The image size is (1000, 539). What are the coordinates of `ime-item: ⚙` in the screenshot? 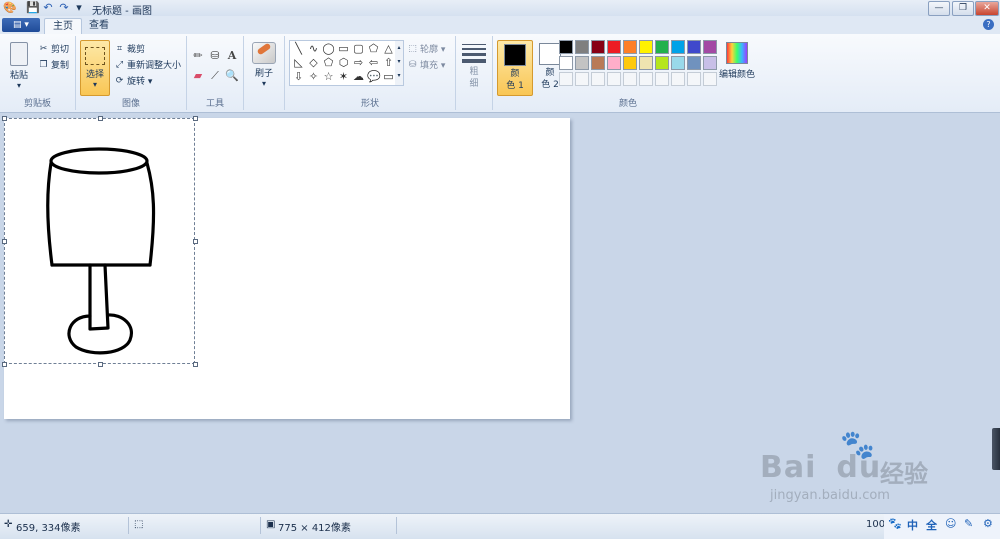 It's located at (988, 523).